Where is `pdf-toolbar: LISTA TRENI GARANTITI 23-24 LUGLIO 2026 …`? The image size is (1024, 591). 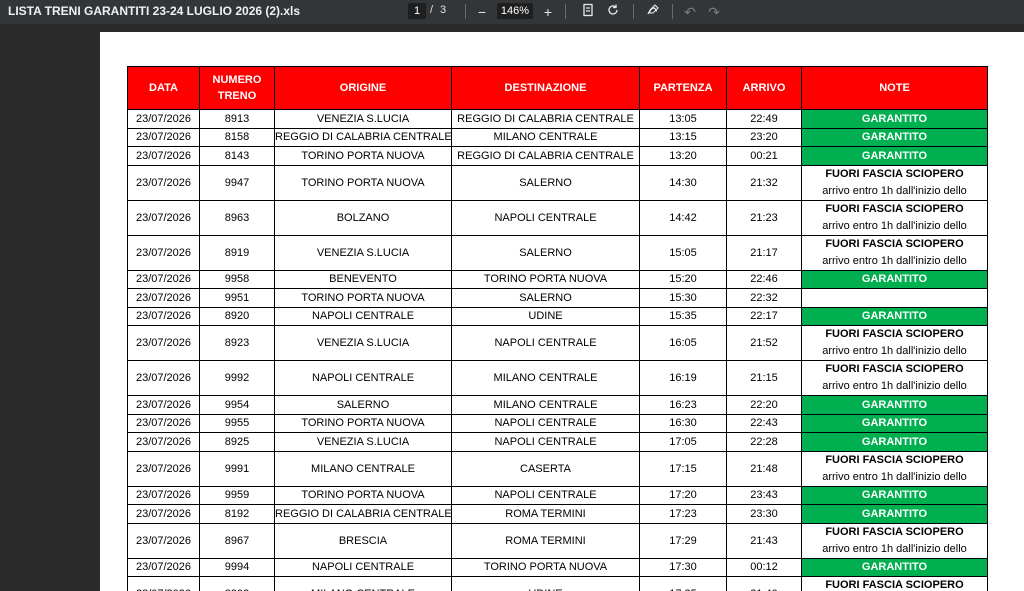 pdf-toolbar: LISTA TRENI GARANTITI 23-24 LUGLIO 2026 … is located at coordinates (512, 12).